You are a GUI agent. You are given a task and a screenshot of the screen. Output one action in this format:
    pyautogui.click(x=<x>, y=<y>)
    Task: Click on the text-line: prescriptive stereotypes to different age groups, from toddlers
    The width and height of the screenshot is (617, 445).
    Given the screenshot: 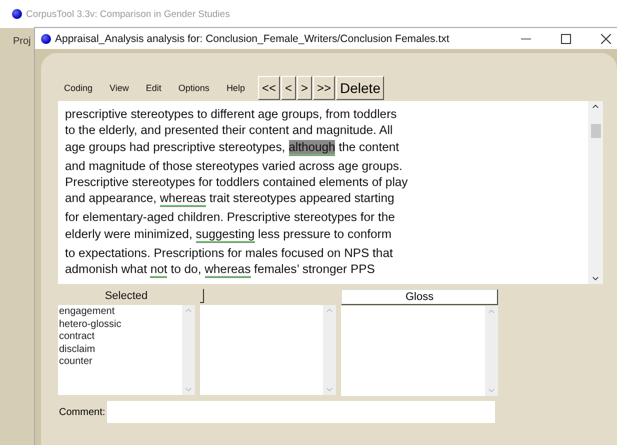 What is the action you would take?
    pyautogui.click(x=231, y=114)
    